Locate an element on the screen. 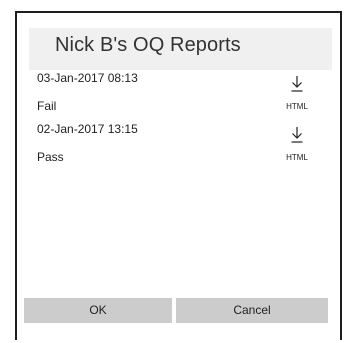 This screenshot has width=362, height=343. report-date: 02-Jan-2017 13:15 is located at coordinates (87, 129).